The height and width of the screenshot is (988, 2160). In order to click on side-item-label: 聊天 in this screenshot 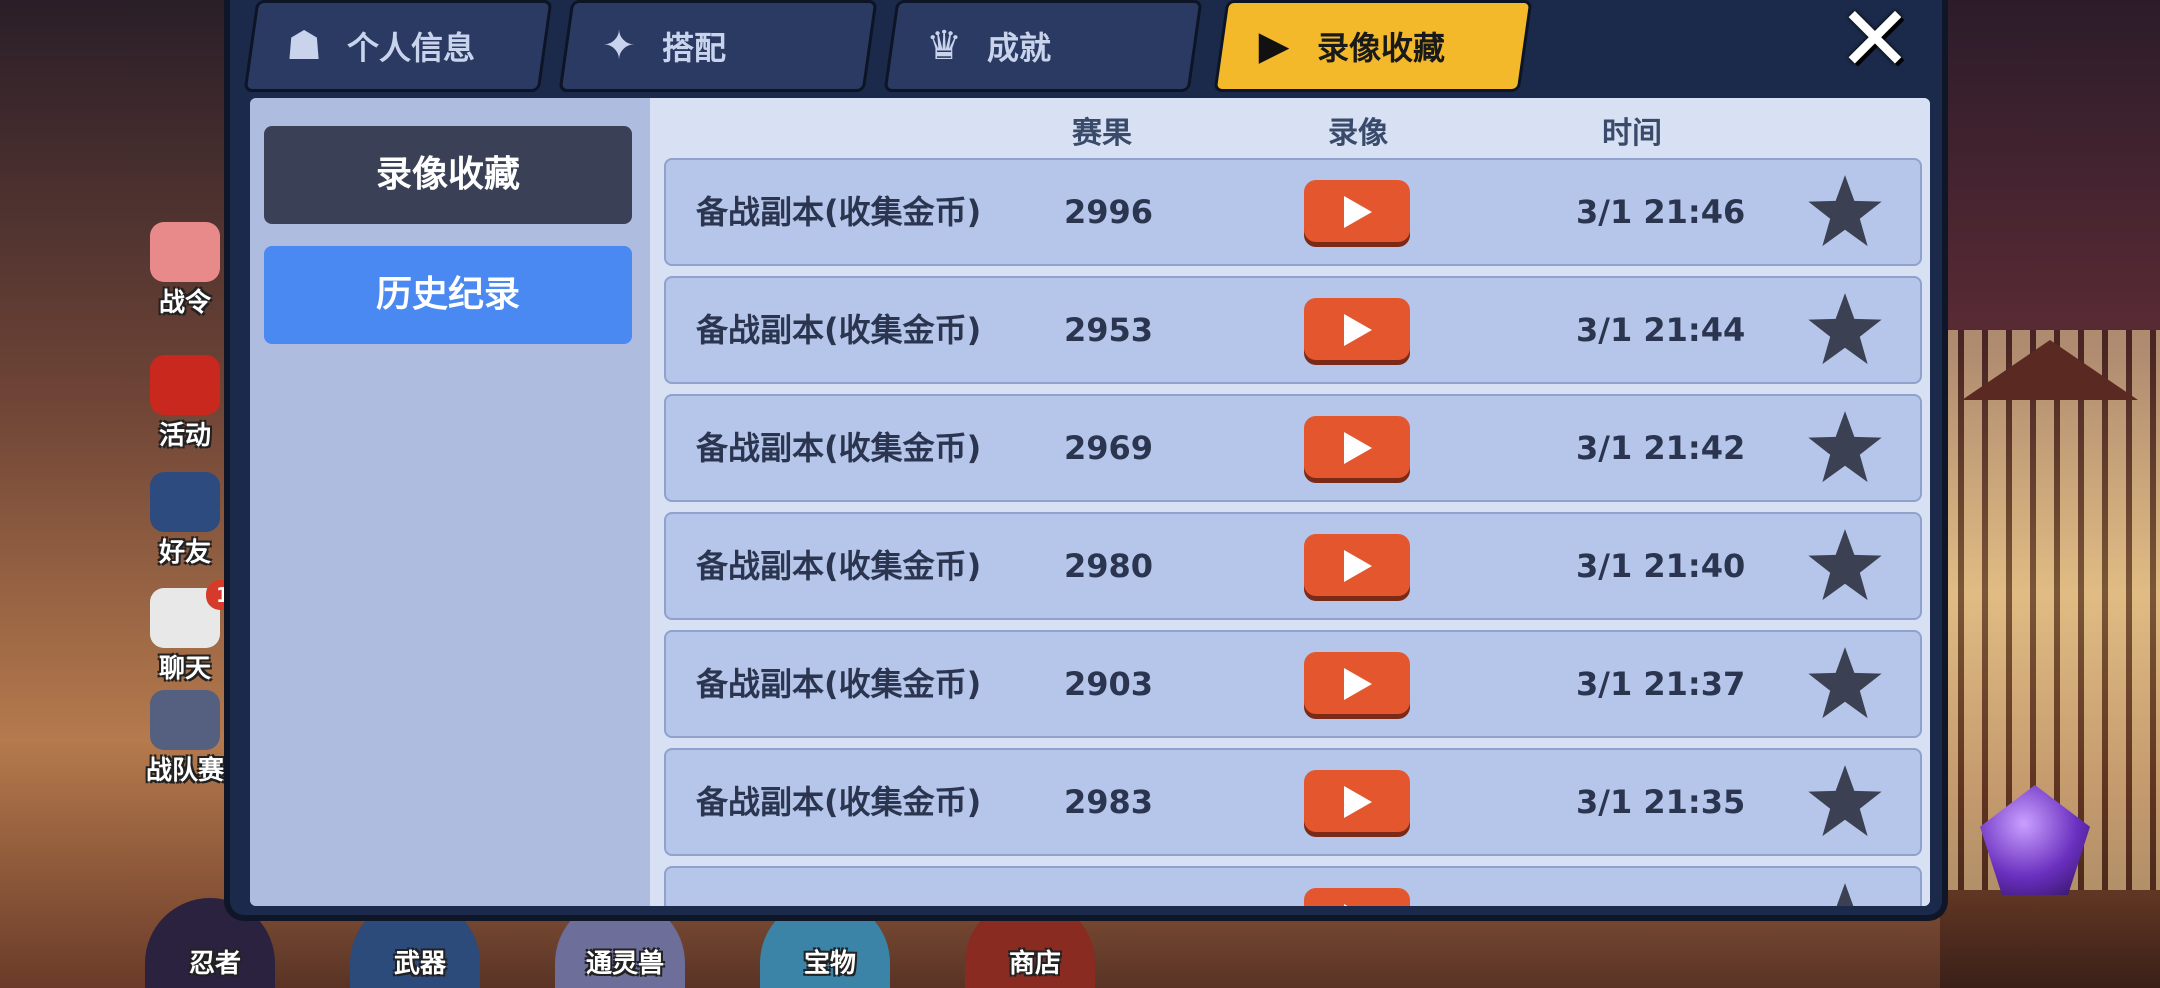, I will do `click(184, 669)`.